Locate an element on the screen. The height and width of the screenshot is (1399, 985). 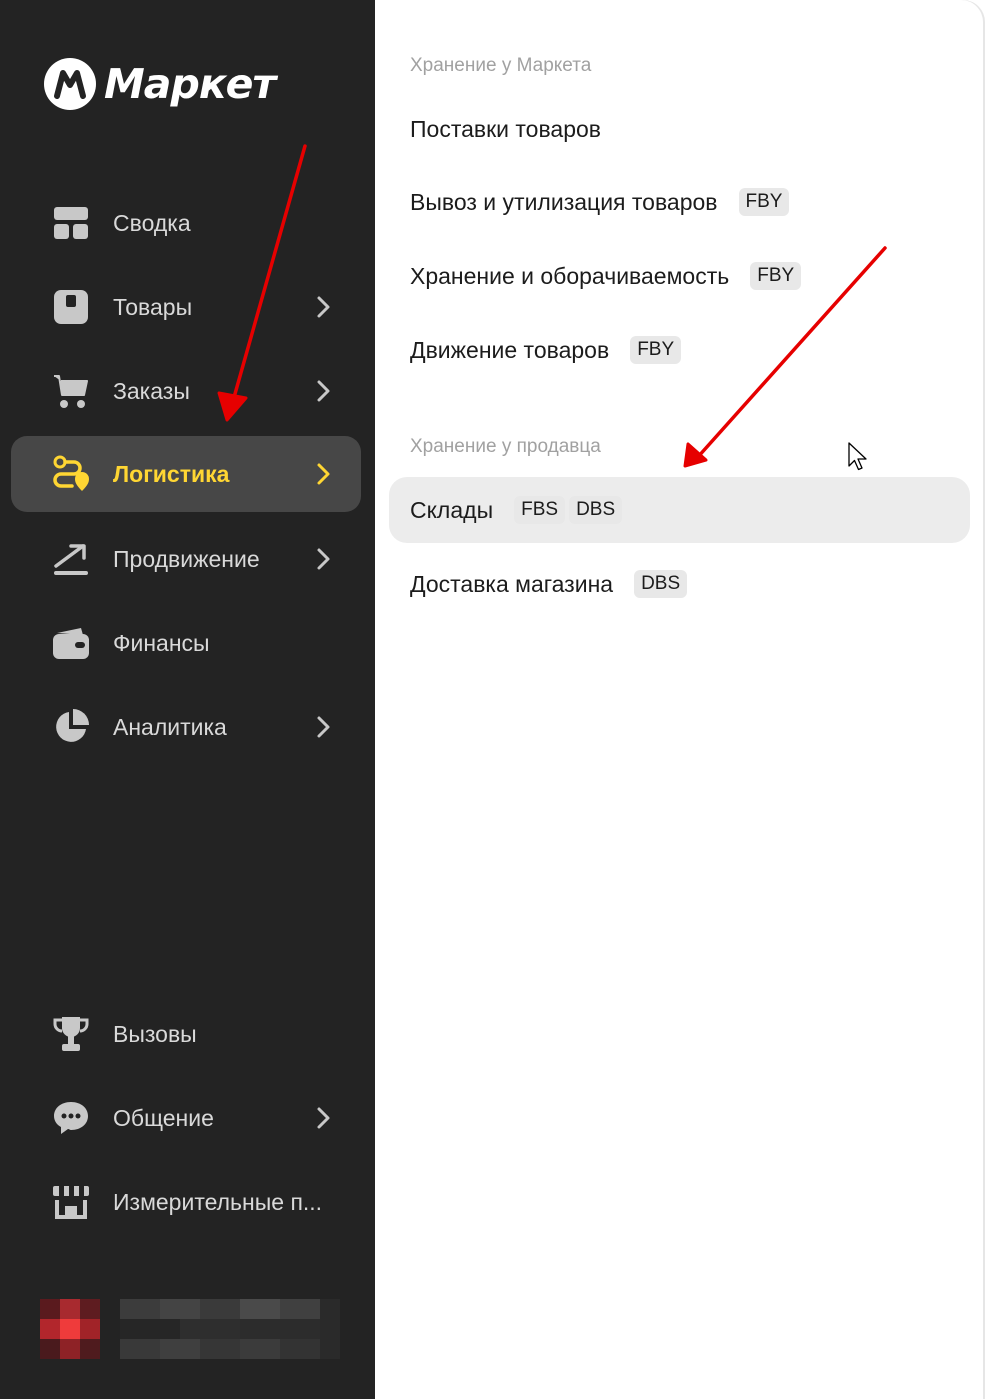
submenu-item-label: Хранение и оборачиваемость is located at coordinates (570, 275).